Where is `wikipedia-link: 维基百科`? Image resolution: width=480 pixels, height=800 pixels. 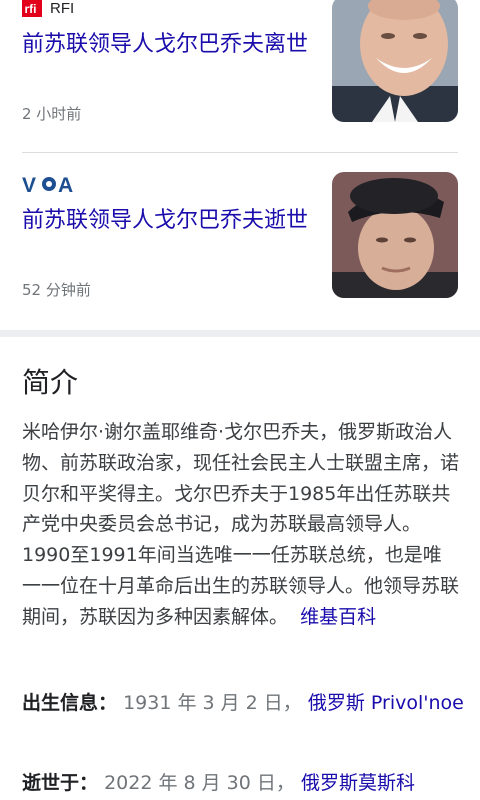 wikipedia-link: 维基百科 is located at coordinates (338, 617).